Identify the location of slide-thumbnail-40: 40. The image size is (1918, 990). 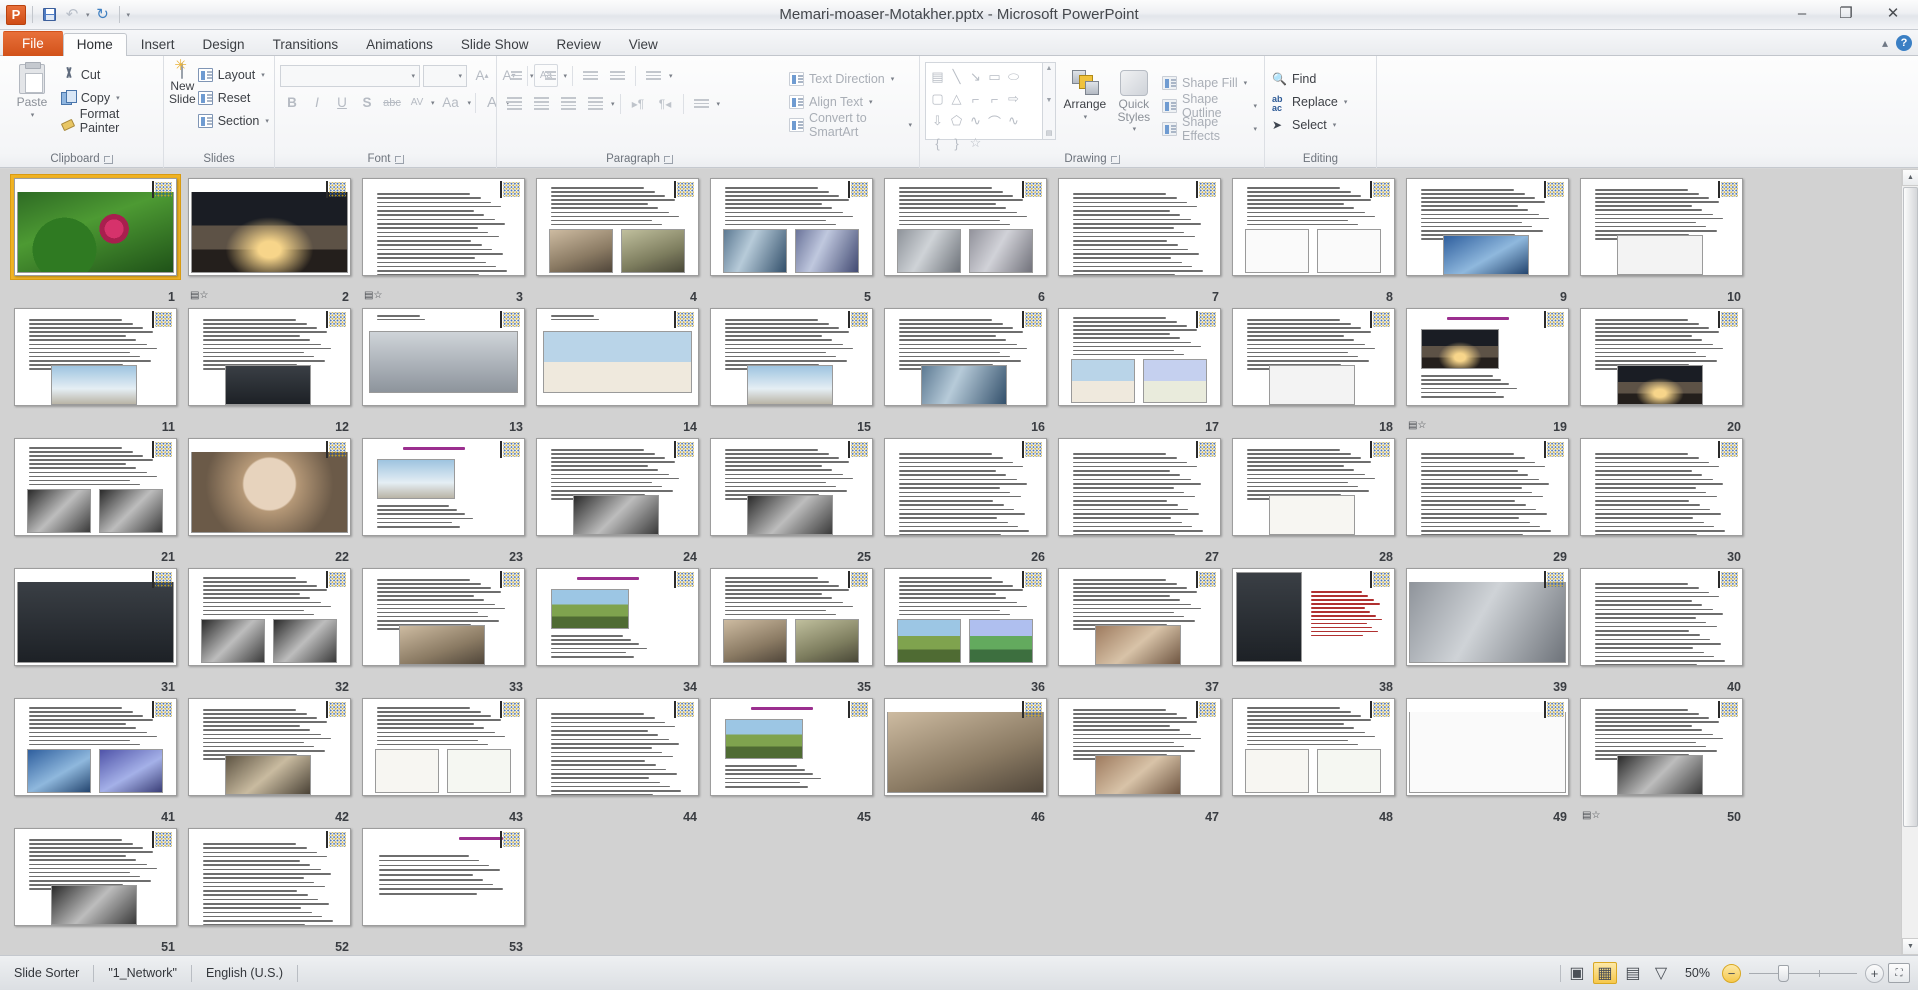
(1661, 630).